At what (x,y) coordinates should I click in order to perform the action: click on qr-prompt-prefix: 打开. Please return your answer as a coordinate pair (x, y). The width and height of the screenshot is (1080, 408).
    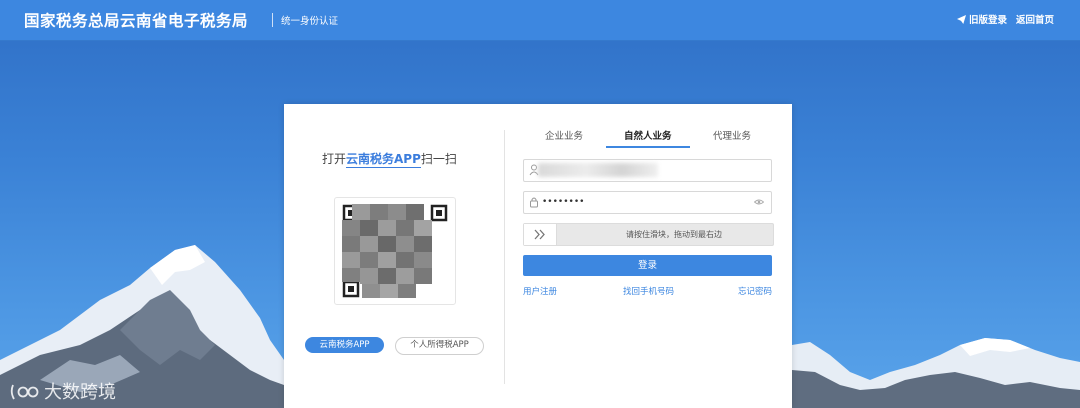
    Looking at the image, I should click on (334, 159).